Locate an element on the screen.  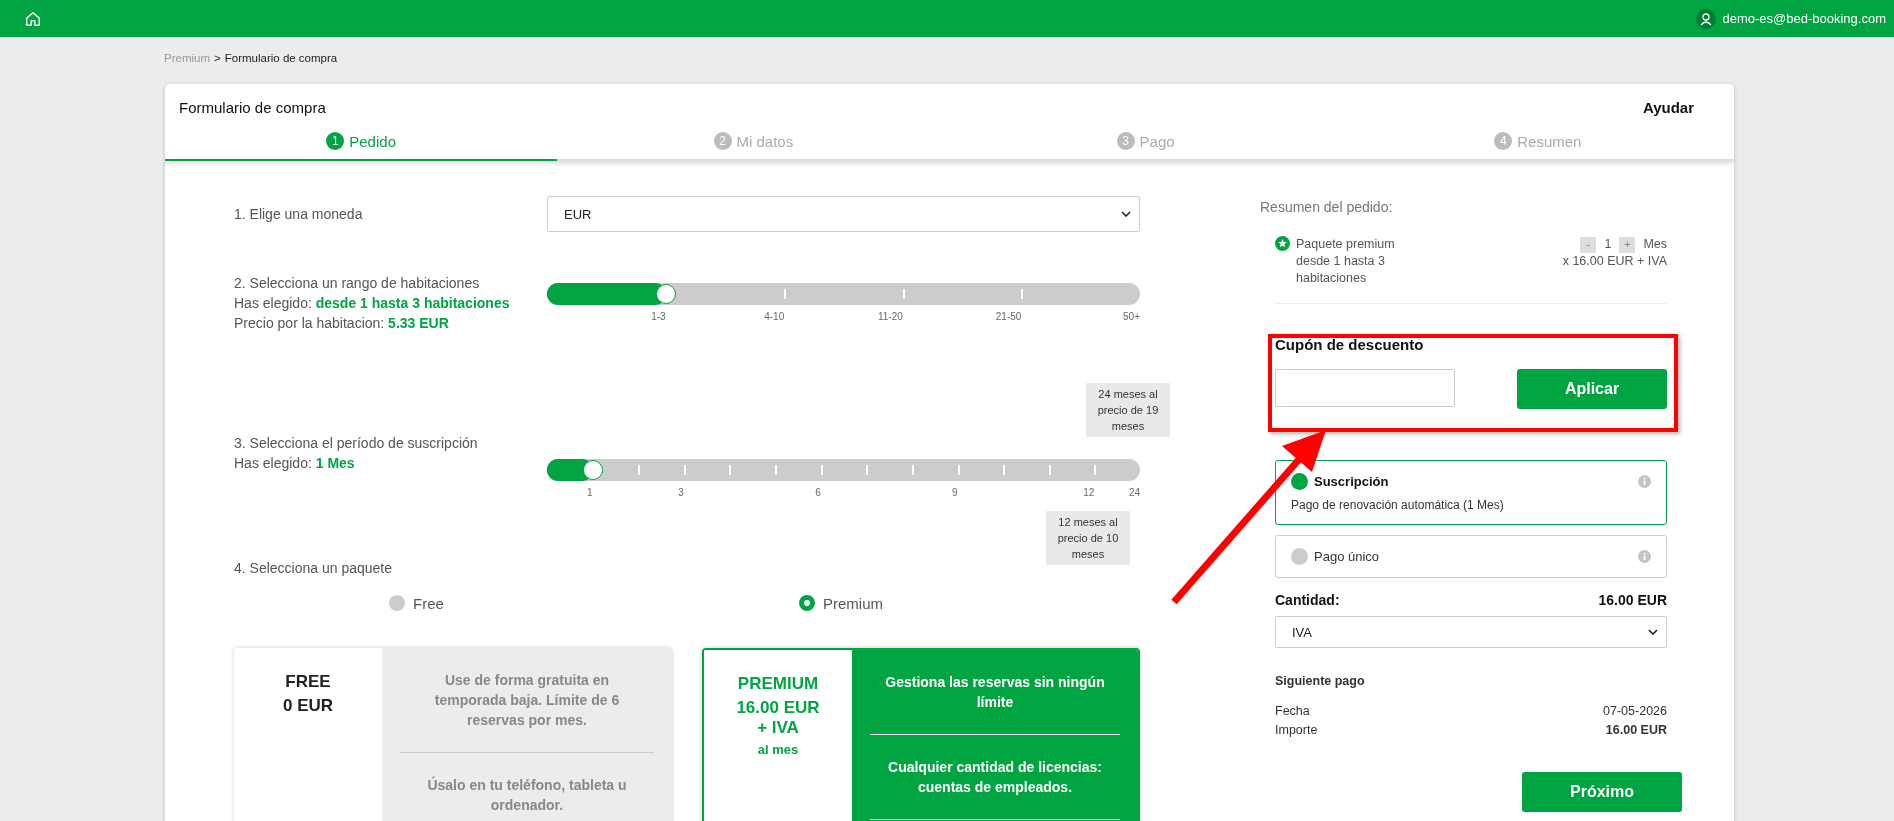
step-tab: 3 Pago is located at coordinates (1145, 142).